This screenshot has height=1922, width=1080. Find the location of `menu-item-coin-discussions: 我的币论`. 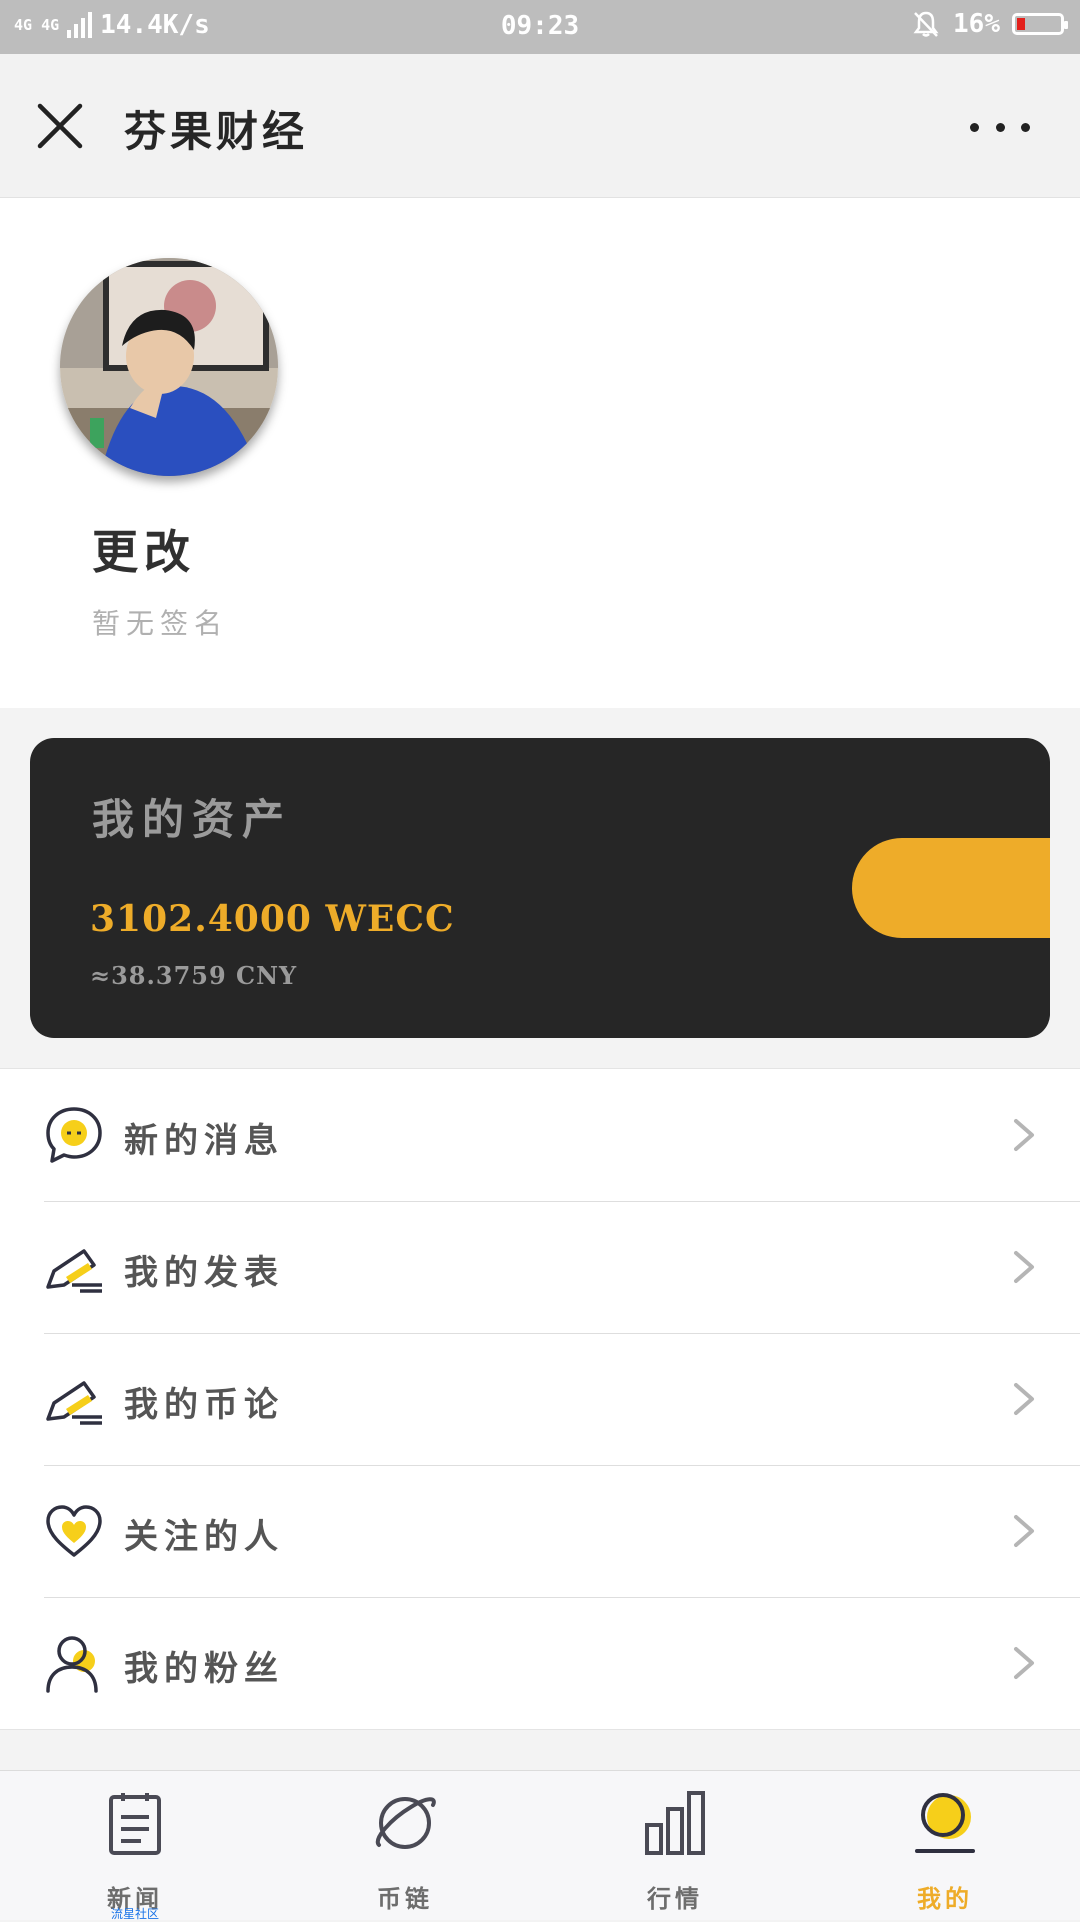

menu-item-coin-discussions: 我的币论 is located at coordinates (540, 1399).